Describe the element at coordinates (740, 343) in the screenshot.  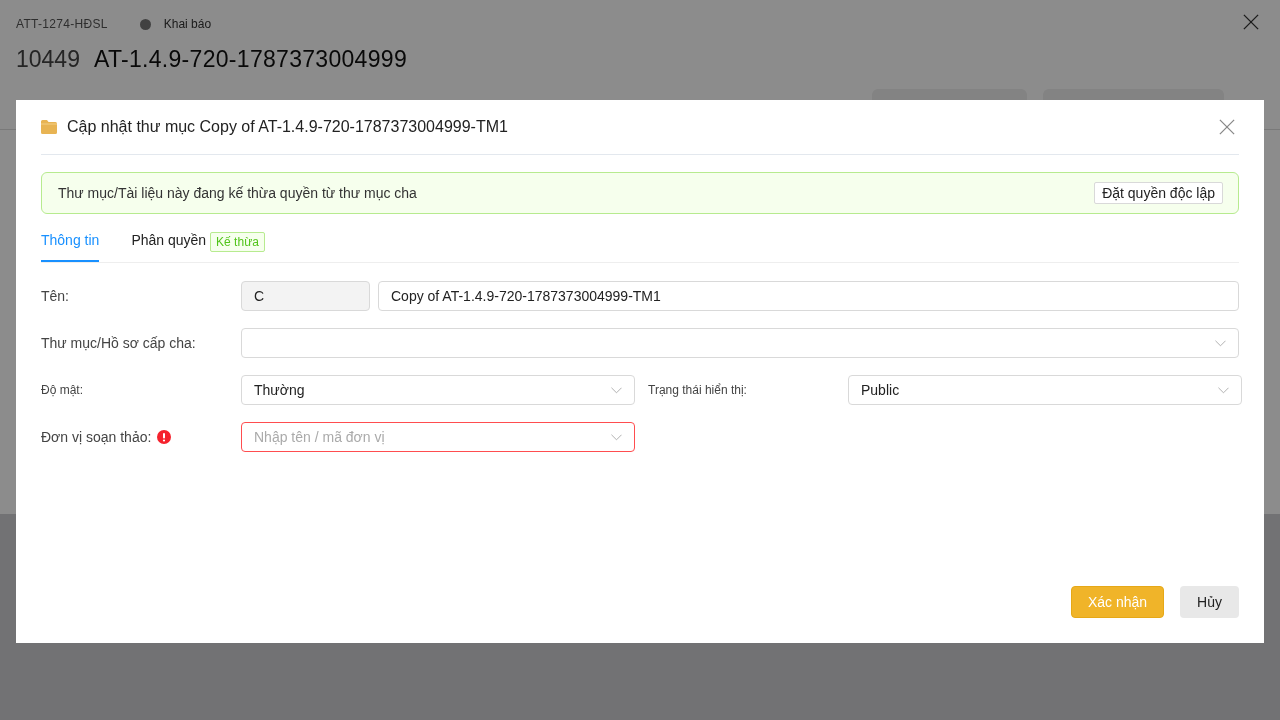
I see `select-field` at that location.